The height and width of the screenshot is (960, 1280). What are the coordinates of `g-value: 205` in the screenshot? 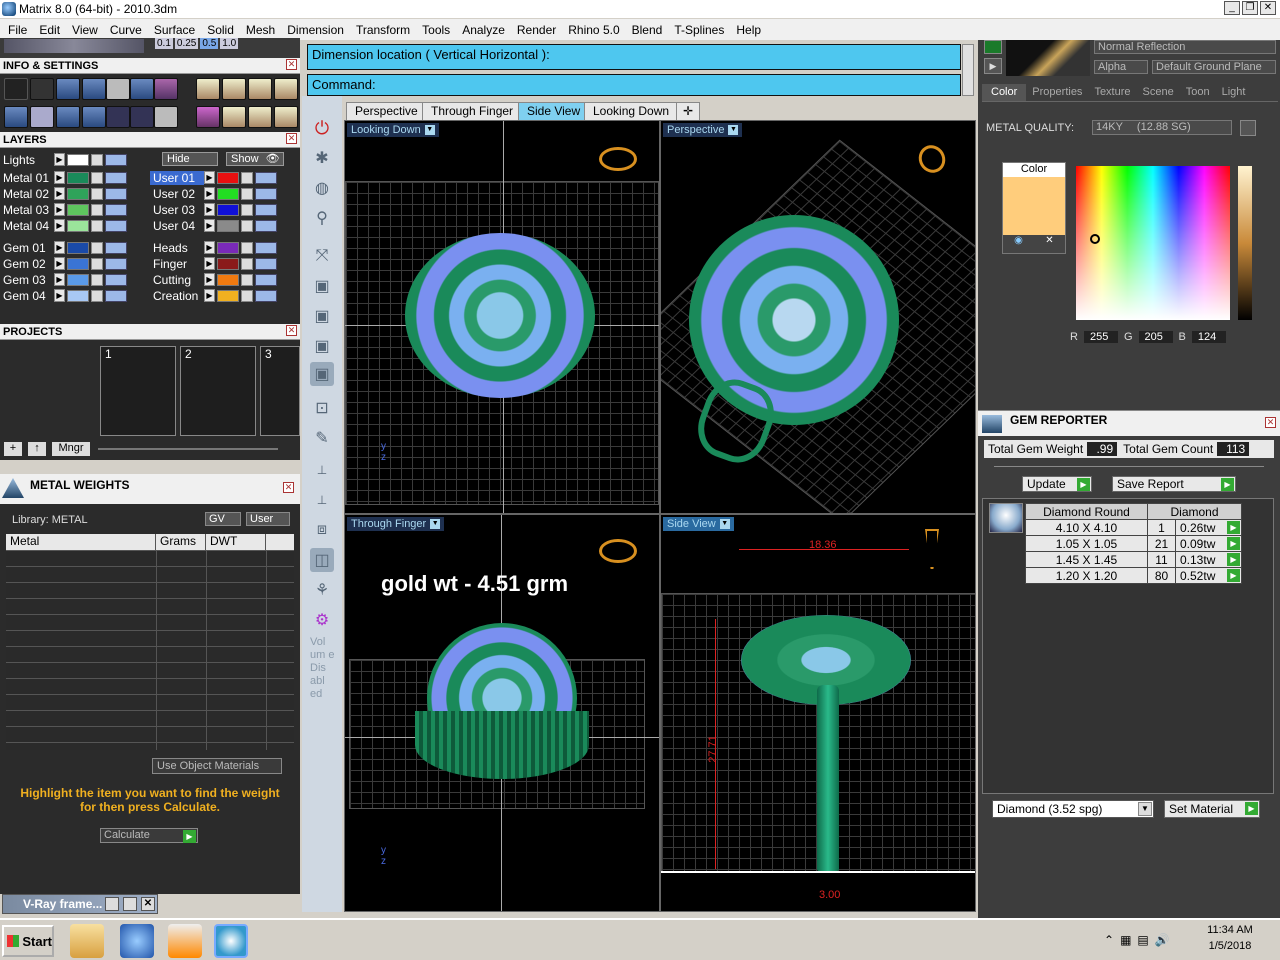 It's located at (1155, 337).